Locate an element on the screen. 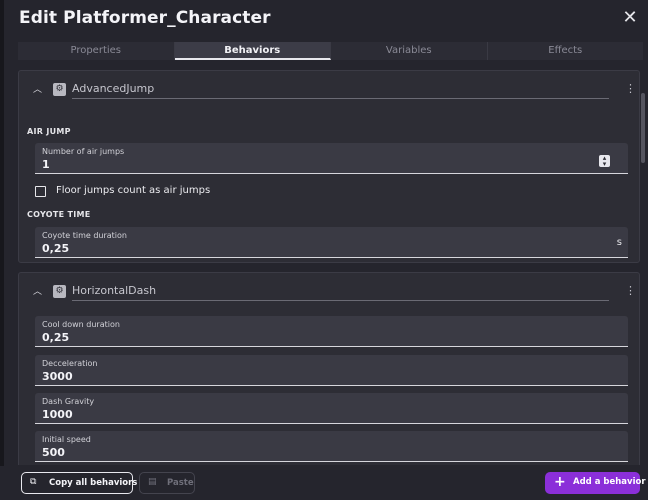  tab-variables: Variables is located at coordinates (409, 51).